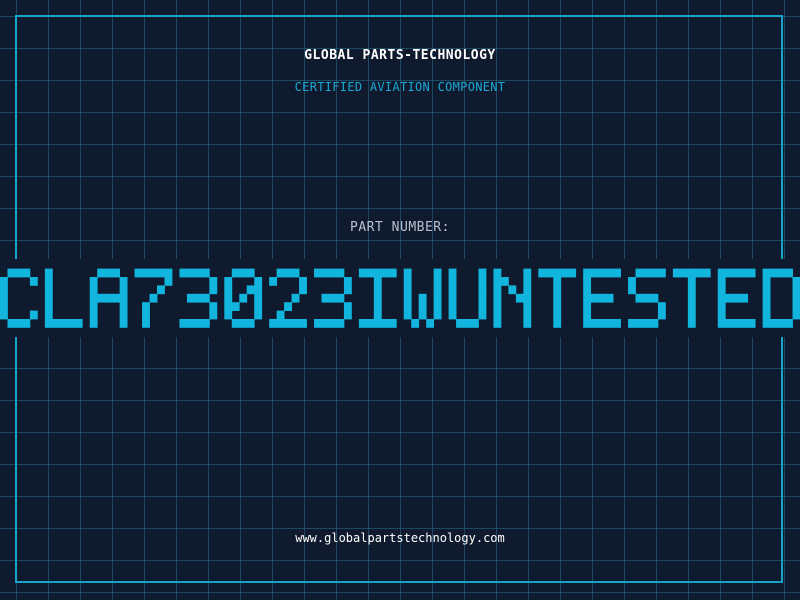 This screenshot has width=800, height=600. I want to click on part-number-display, so click(400, 298).